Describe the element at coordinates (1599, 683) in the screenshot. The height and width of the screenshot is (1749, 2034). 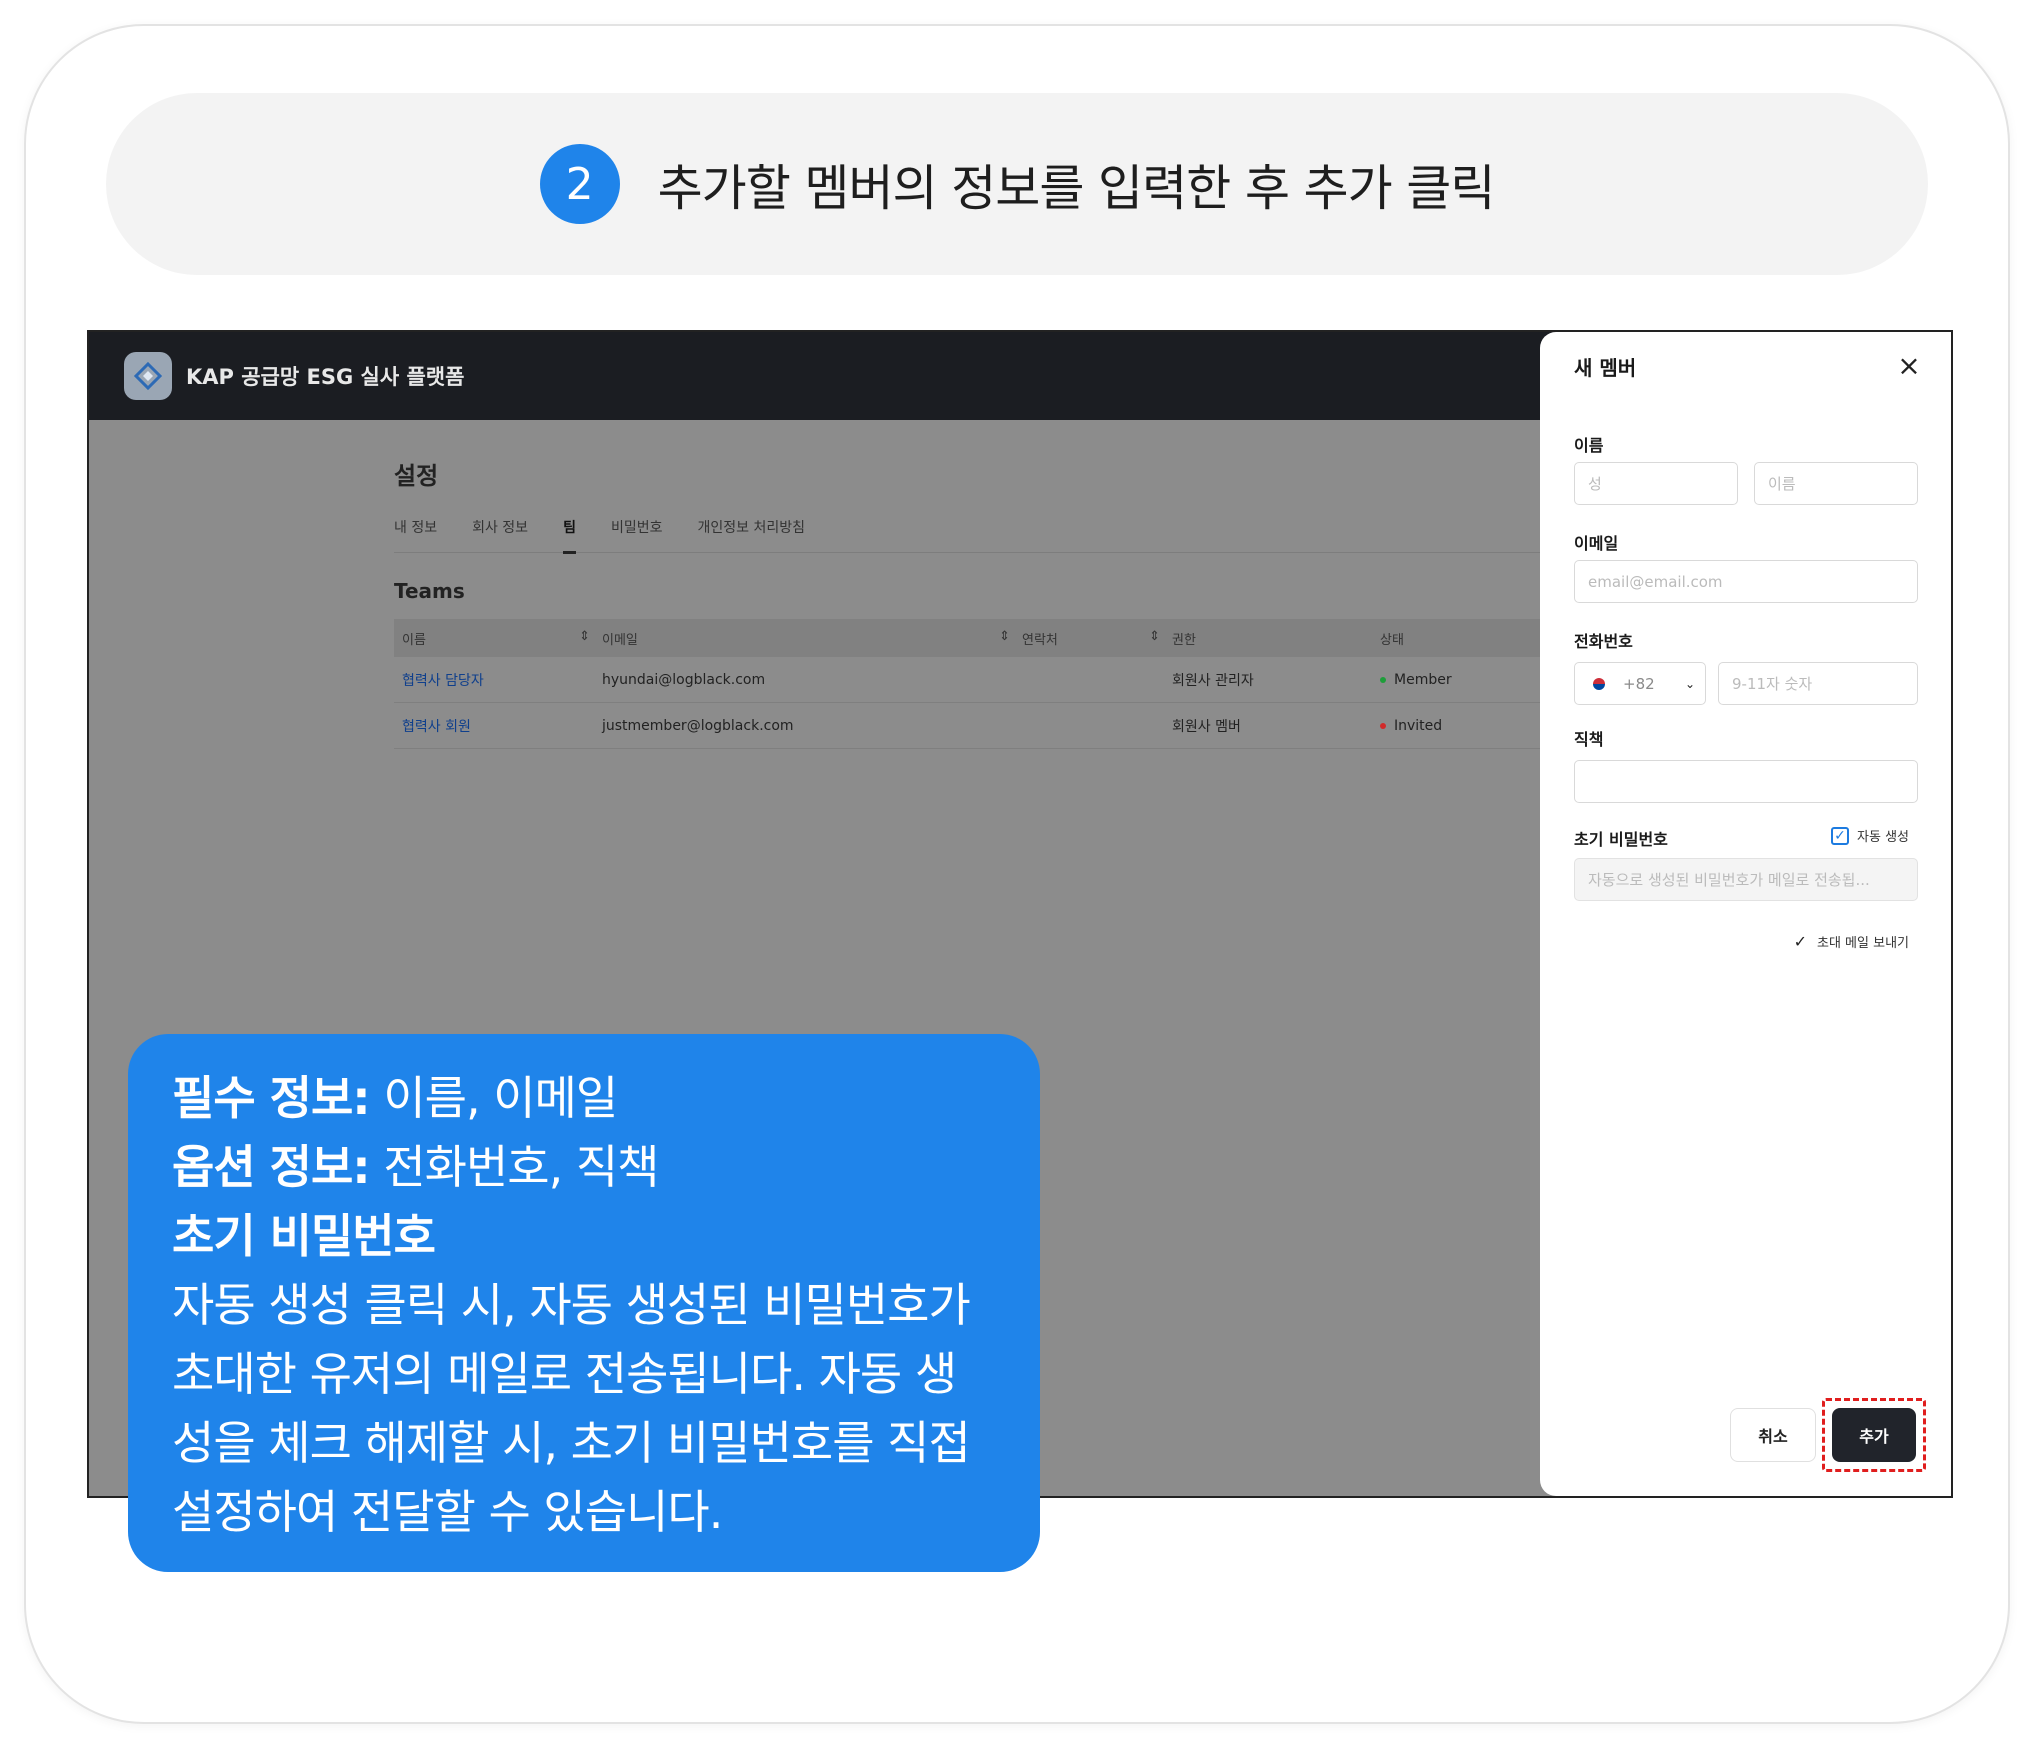
I see `korea-flag-icon` at that location.